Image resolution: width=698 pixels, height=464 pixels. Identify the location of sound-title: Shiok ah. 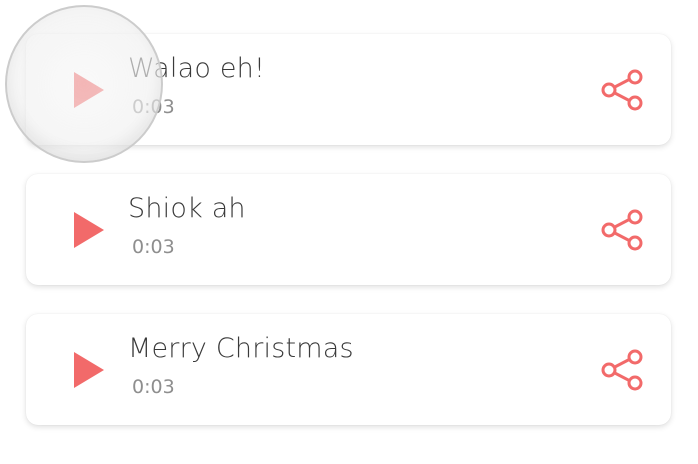
(187, 208).